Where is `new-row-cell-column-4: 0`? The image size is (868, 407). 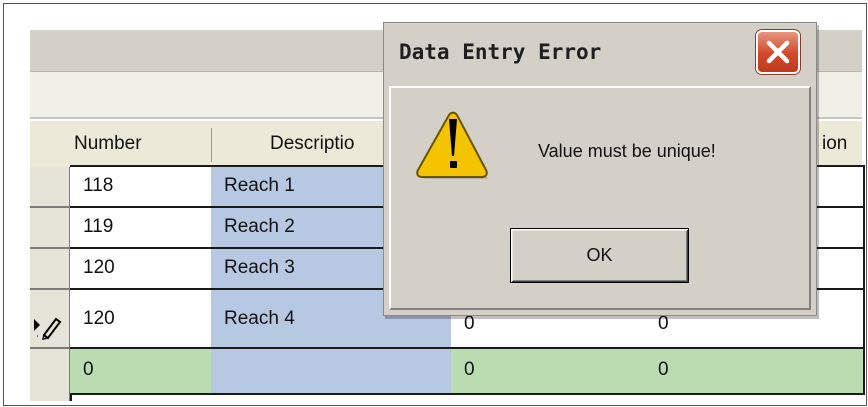
new-row-cell-column-4: 0 is located at coordinates (755, 372).